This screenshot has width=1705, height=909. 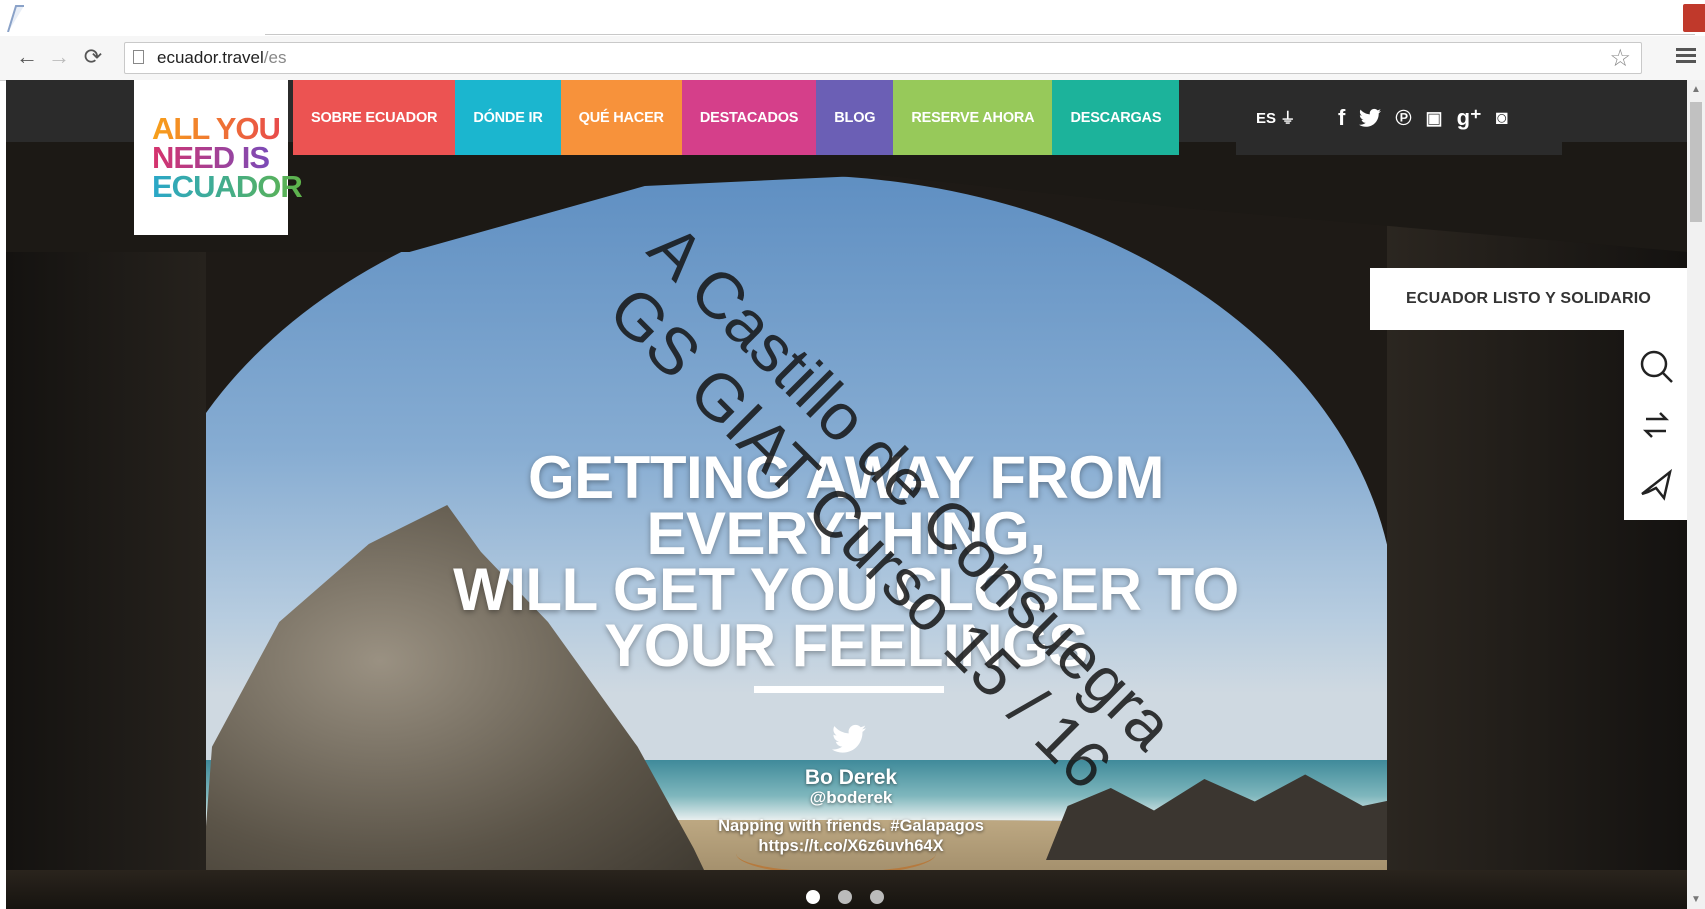 I want to click on nav-que-hacer: QUÉ HACER, so click(x=621, y=117).